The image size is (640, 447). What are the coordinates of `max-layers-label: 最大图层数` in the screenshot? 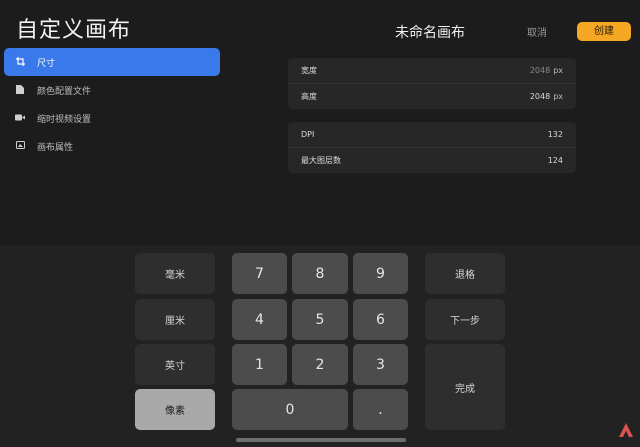 It's located at (321, 160).